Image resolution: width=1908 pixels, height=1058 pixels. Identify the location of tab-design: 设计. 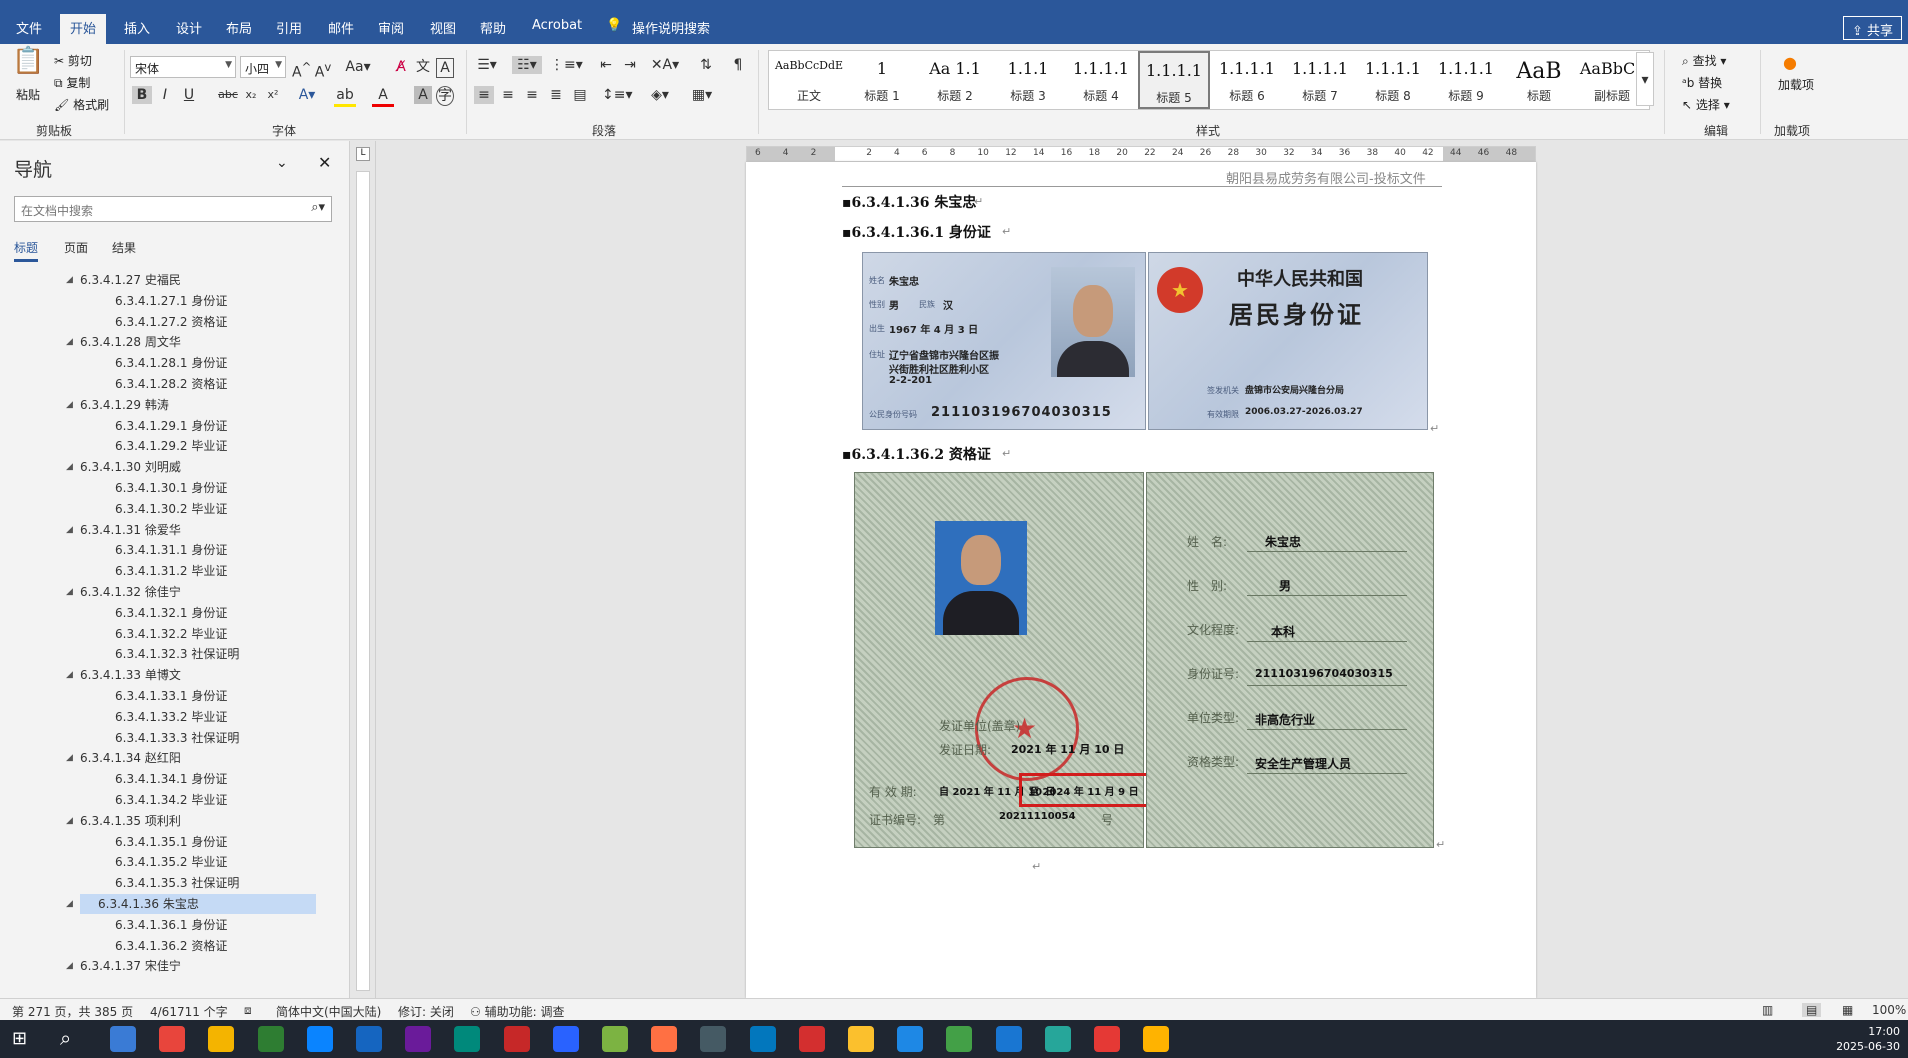
(189, 27).